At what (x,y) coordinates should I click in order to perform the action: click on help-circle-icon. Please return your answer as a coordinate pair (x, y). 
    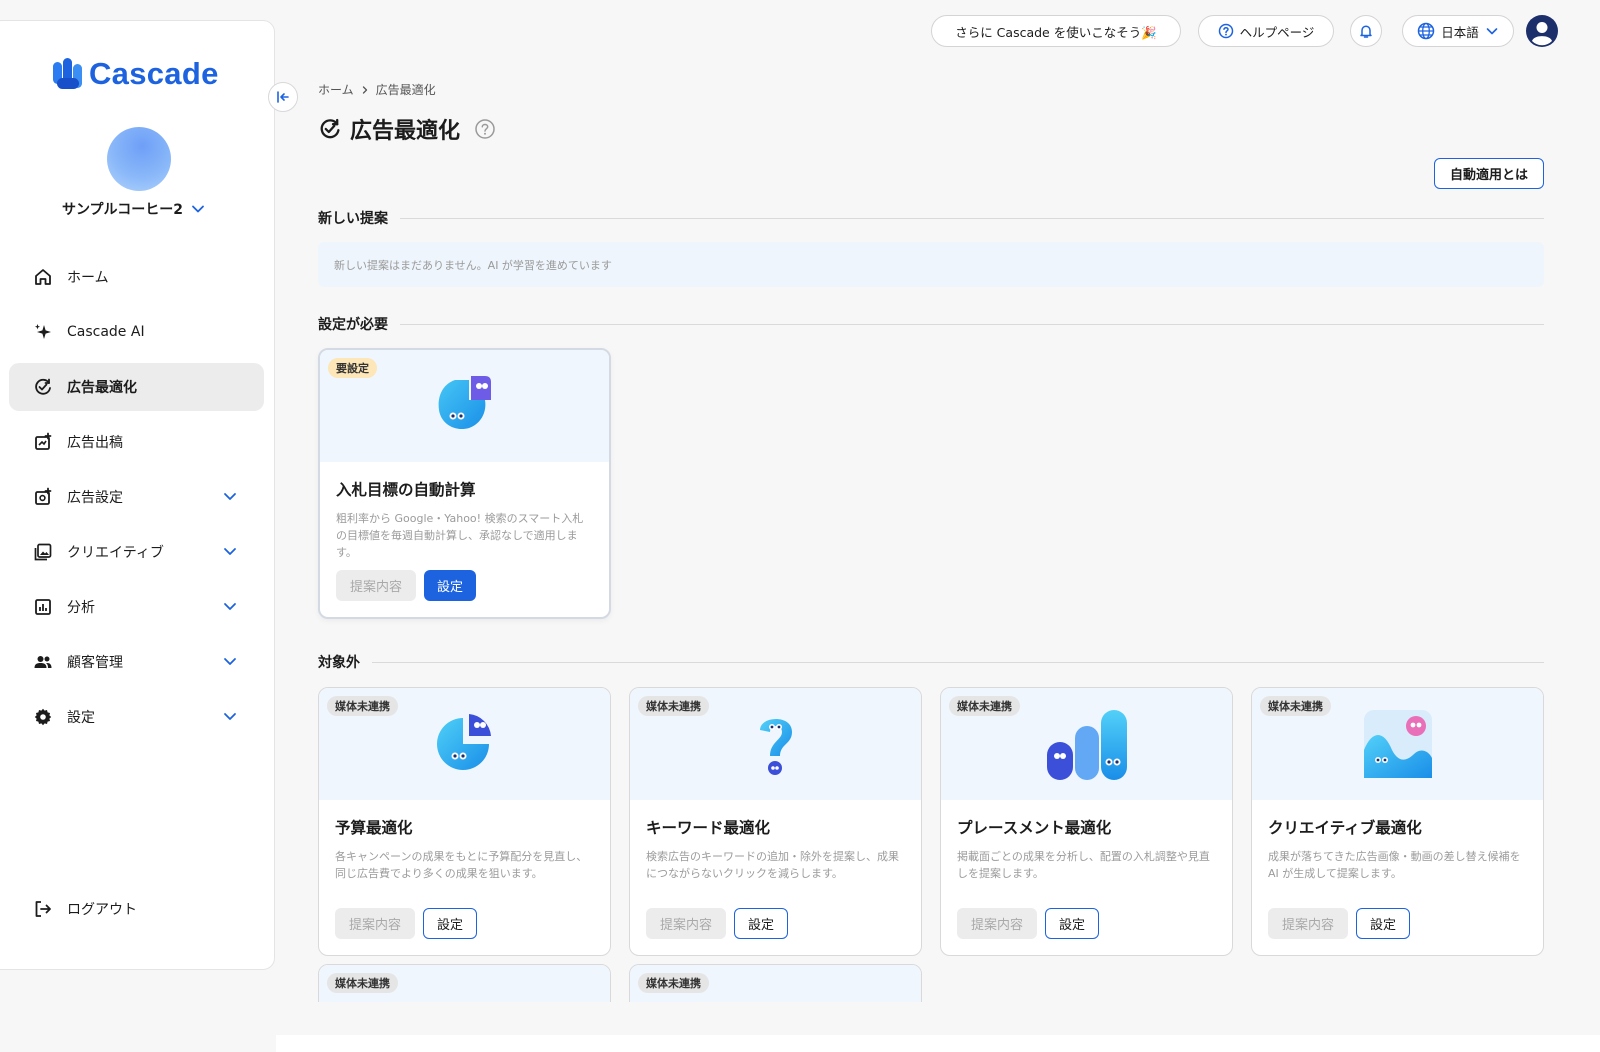
    Looking at the image, I should click on (485, 129).